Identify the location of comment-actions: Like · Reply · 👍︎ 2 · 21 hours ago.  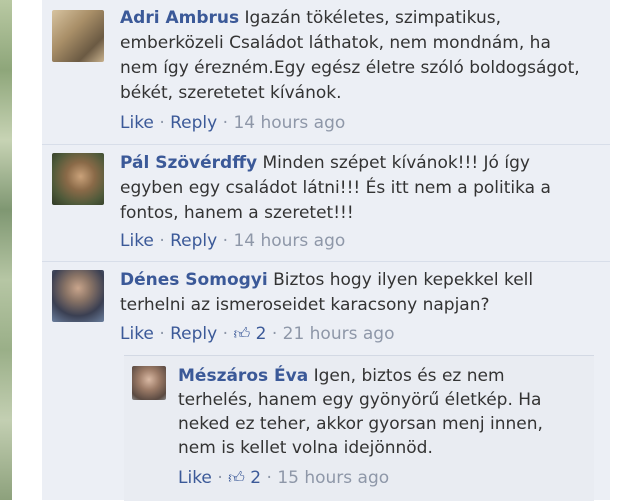
(257, 334).